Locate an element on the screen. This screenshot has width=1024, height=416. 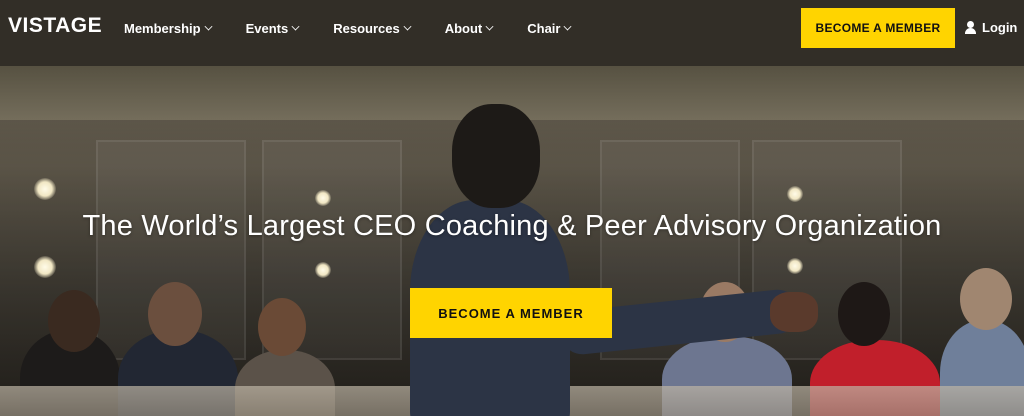
nav-item-membership: Membership is located at coordinates (168, 28).